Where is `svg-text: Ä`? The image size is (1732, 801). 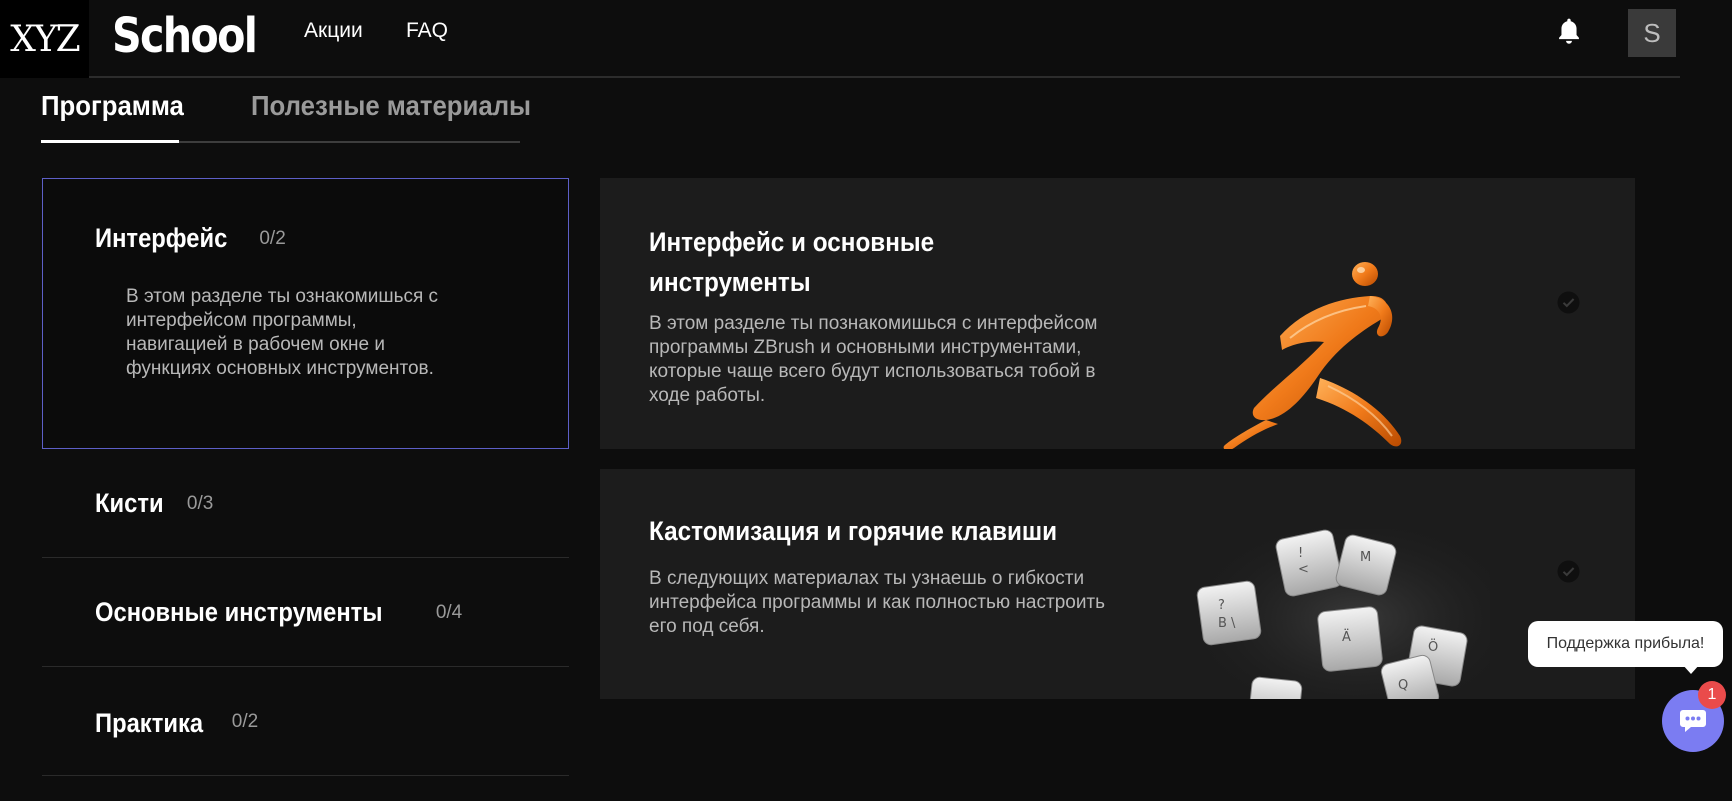 svg-text: Ä is located at coordinates (1346, 637).